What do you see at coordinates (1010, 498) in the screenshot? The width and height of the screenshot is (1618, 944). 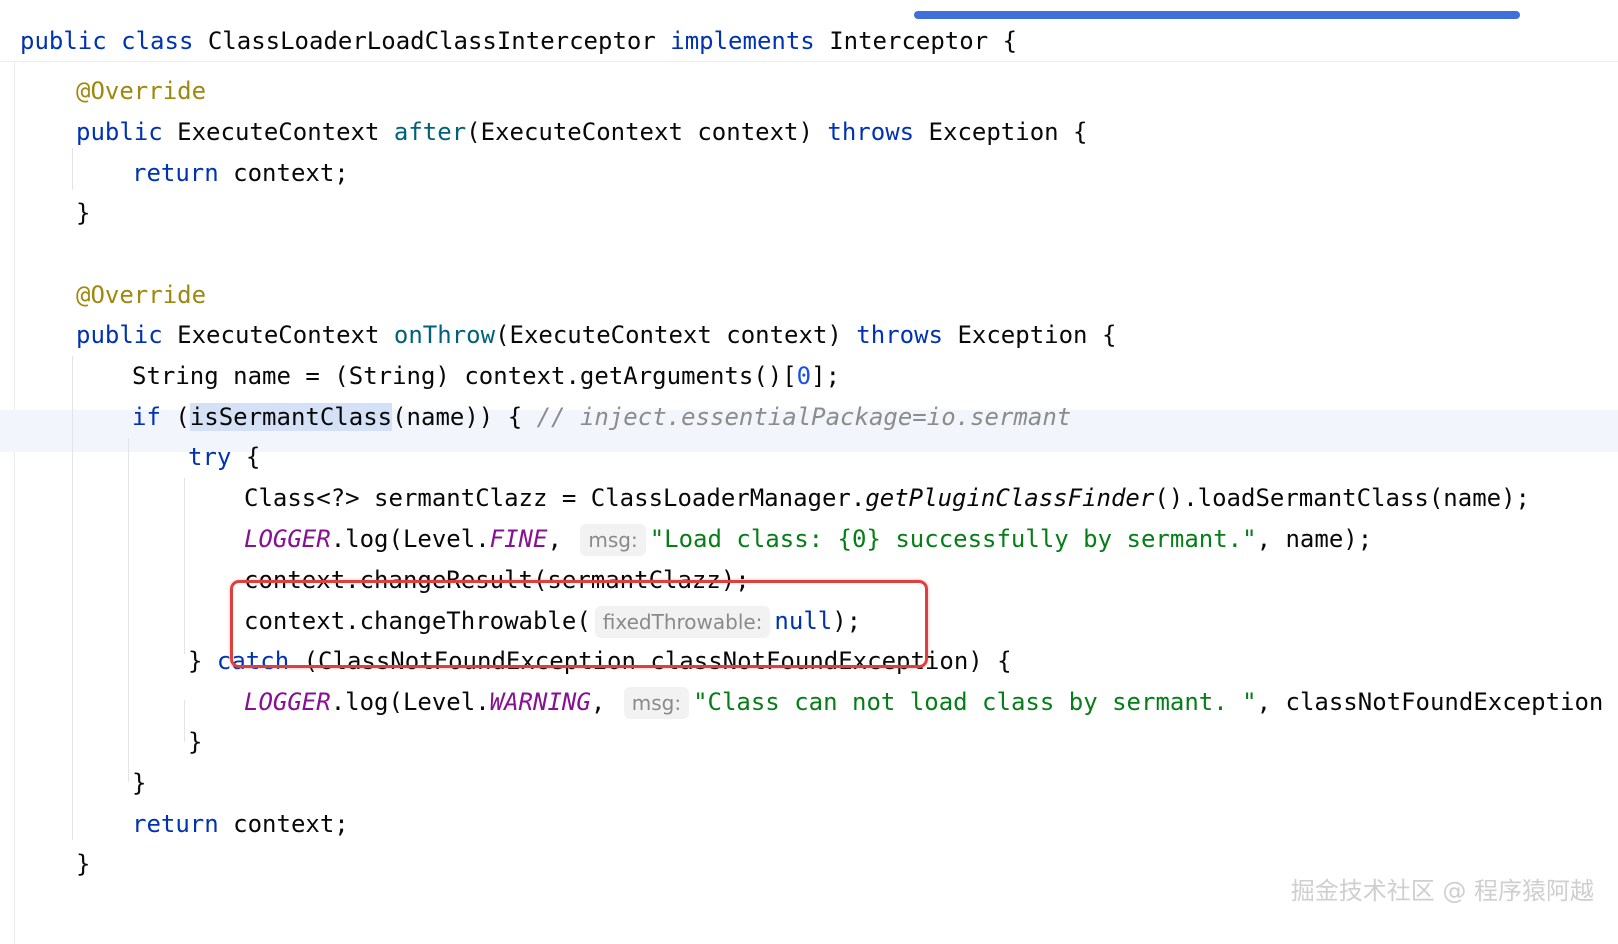 I see `static-method-call: getPluginClassFinder` at bounding box center [1010, 498].